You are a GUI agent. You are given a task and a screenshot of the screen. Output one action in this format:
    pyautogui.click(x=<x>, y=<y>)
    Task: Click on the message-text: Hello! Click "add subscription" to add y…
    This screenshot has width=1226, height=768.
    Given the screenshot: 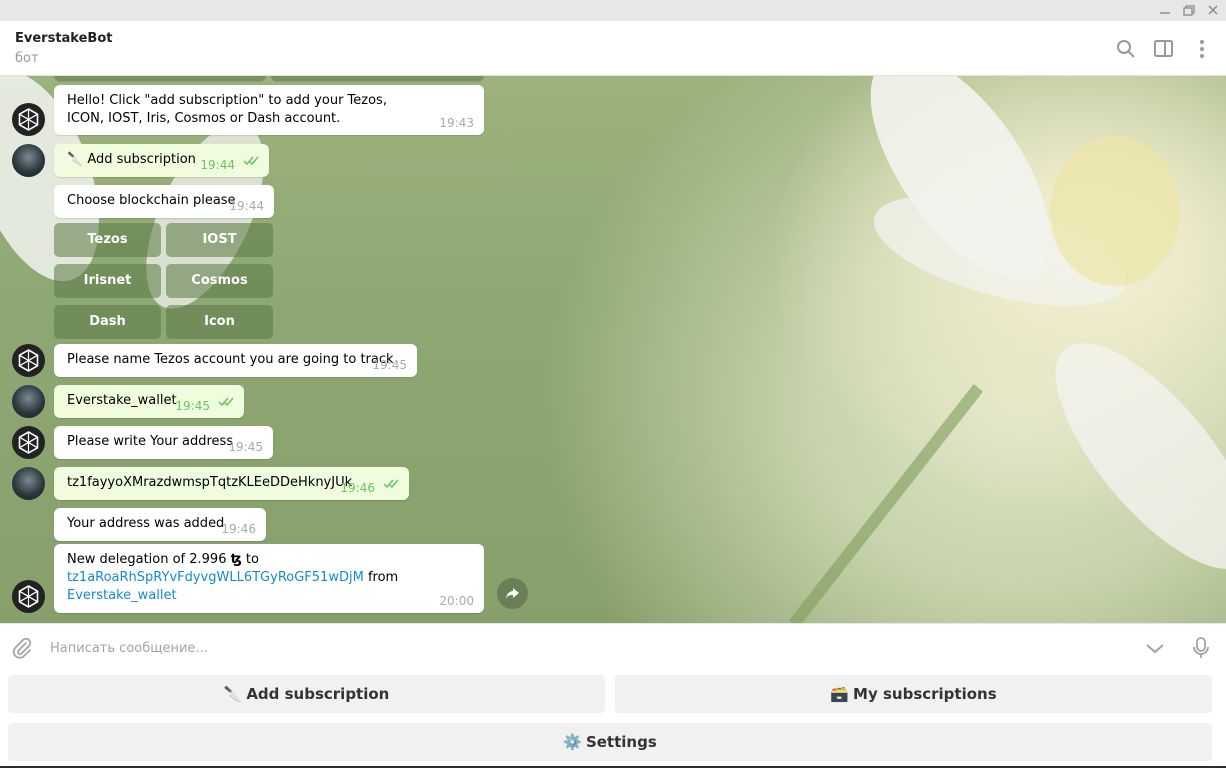 What is the action you would take?
    pyautogui.click(x=227, y=109)
    